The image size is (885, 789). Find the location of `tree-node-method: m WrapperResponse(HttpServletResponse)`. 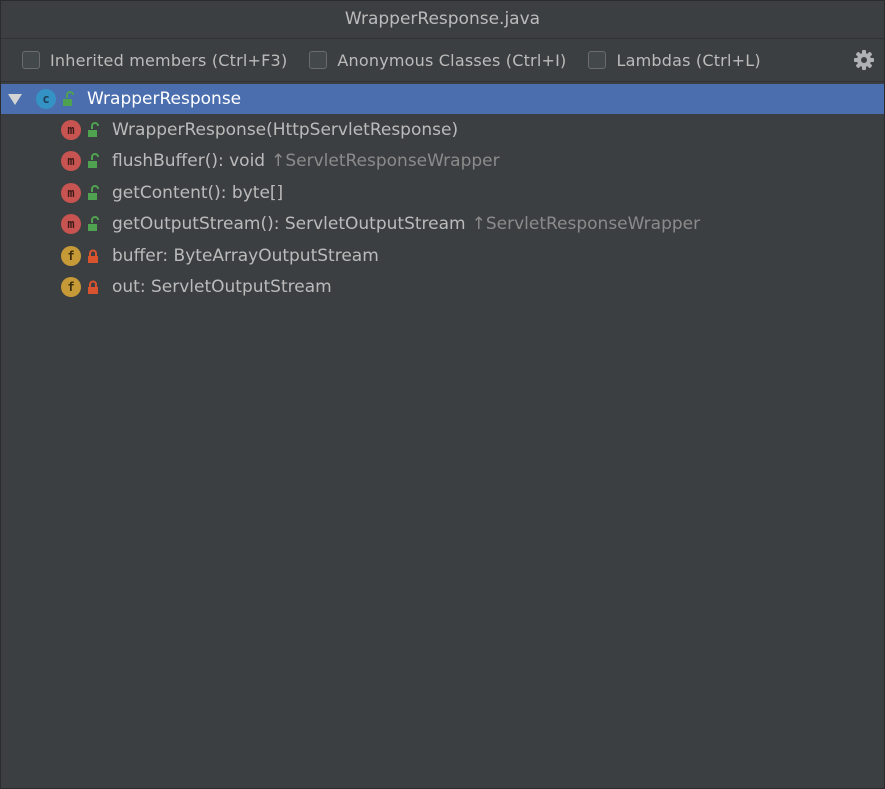

tree-node-method: m WrapperResponse(HttpServletResponse) is located at coordinates (442, 130).